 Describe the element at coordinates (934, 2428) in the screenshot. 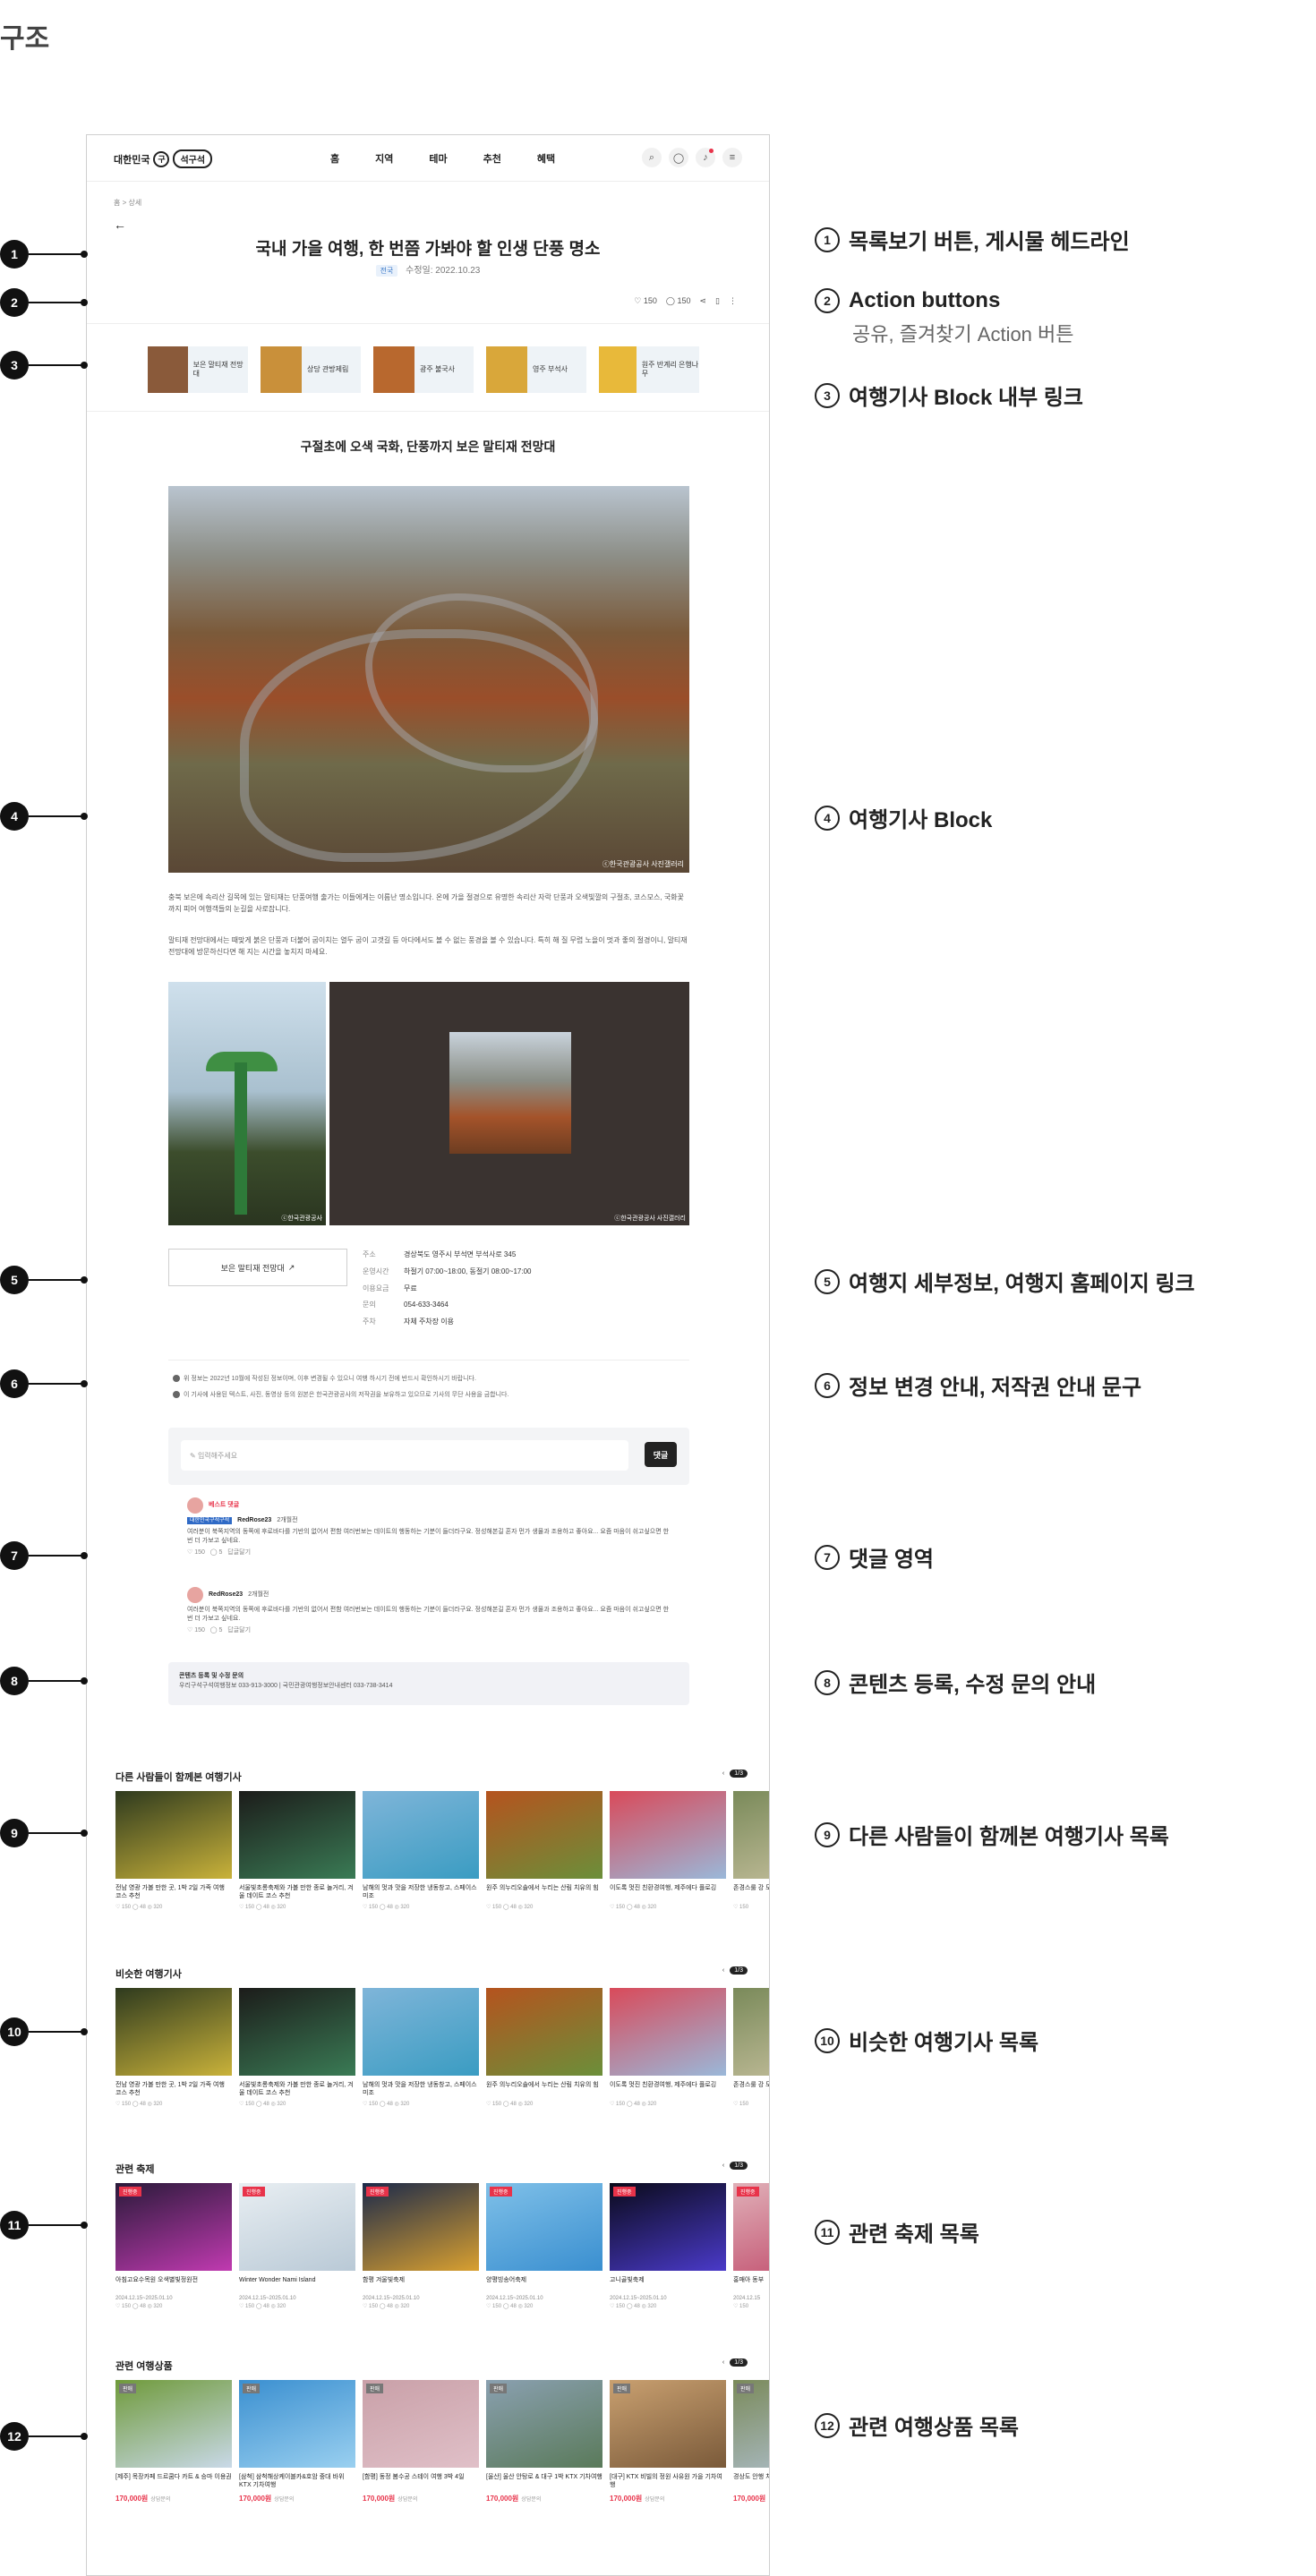

I see `description-text: 관련 여행상품 목록` at that location.